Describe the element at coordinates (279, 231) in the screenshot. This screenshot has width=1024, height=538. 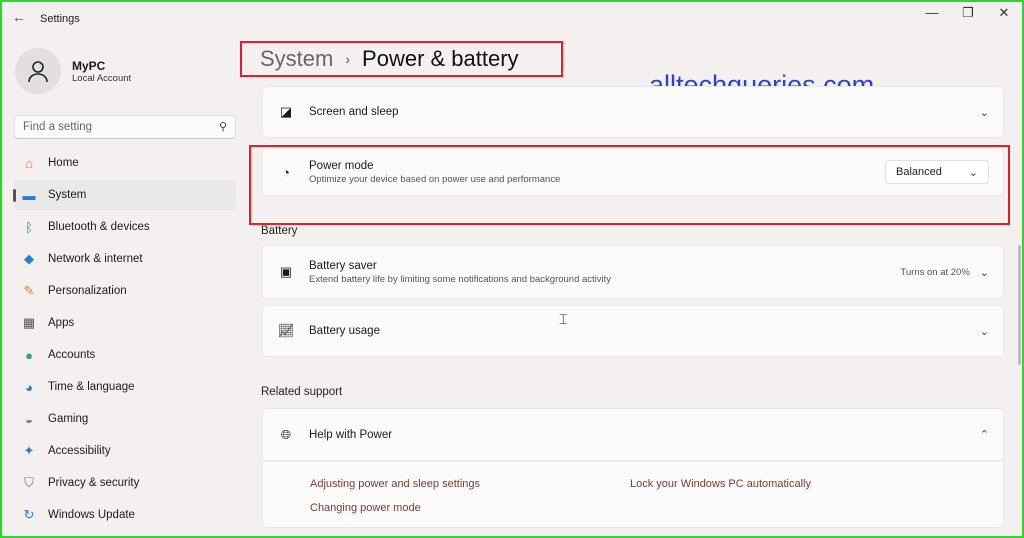
I see `section-battery: Battery` at that location.